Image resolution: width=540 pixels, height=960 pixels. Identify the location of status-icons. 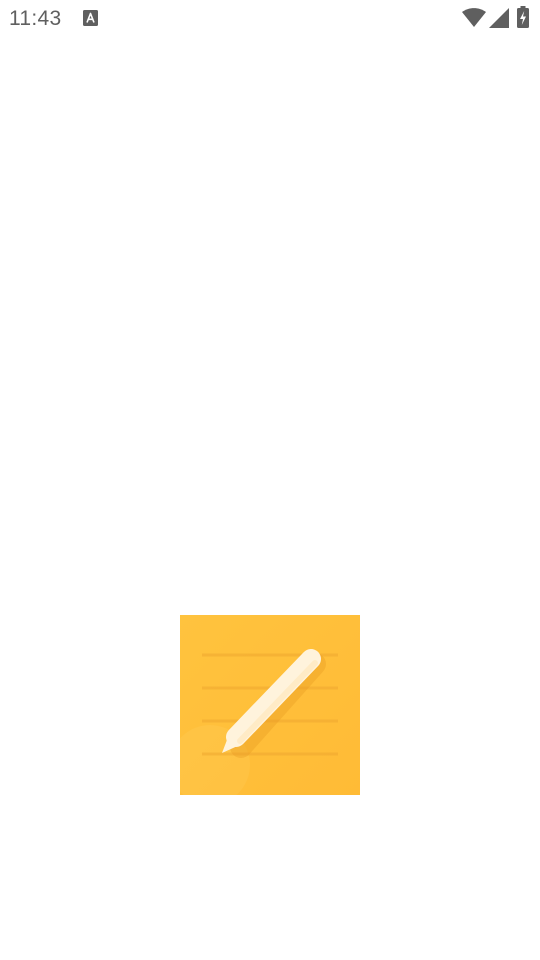
(498, 18).